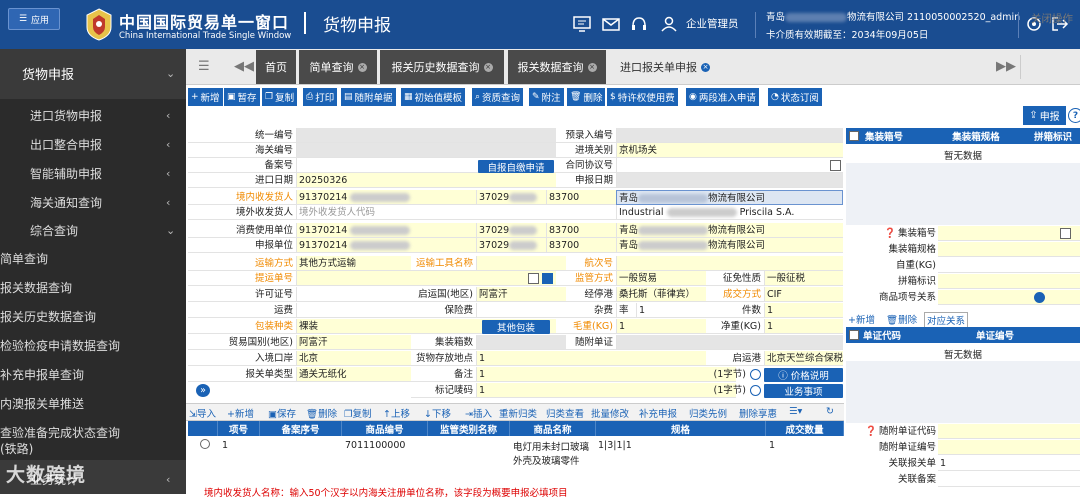 This screenshot has height=499, width=1080. What do you see at coordinates (591, 358) in the screenshot?
I see `field-hwcf: 1` at bounding box center [591, 358].